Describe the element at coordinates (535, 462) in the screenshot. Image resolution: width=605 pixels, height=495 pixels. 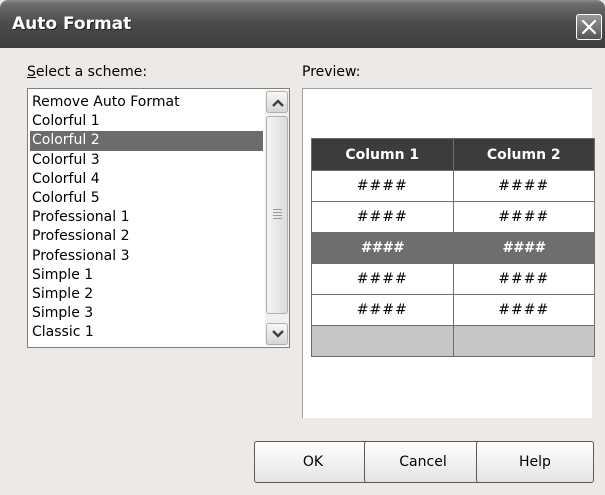
I see `help-button: Help` at that location.